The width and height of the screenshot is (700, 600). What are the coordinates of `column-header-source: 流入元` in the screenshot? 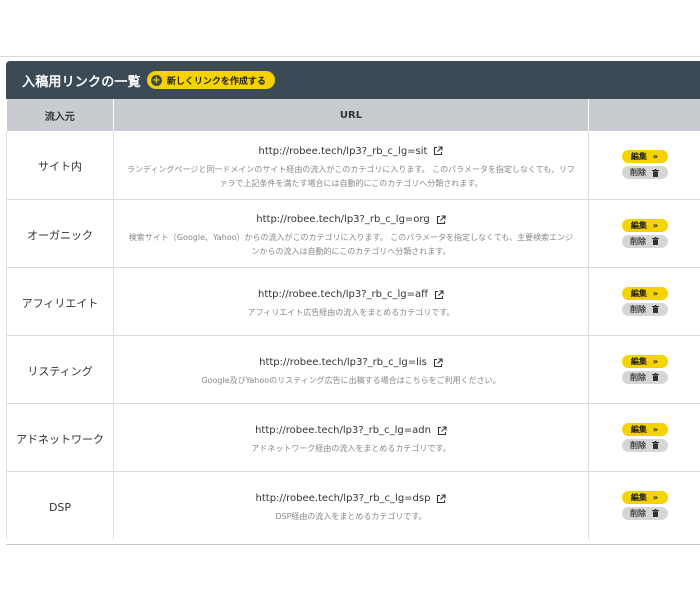 It's located at (60, 115).